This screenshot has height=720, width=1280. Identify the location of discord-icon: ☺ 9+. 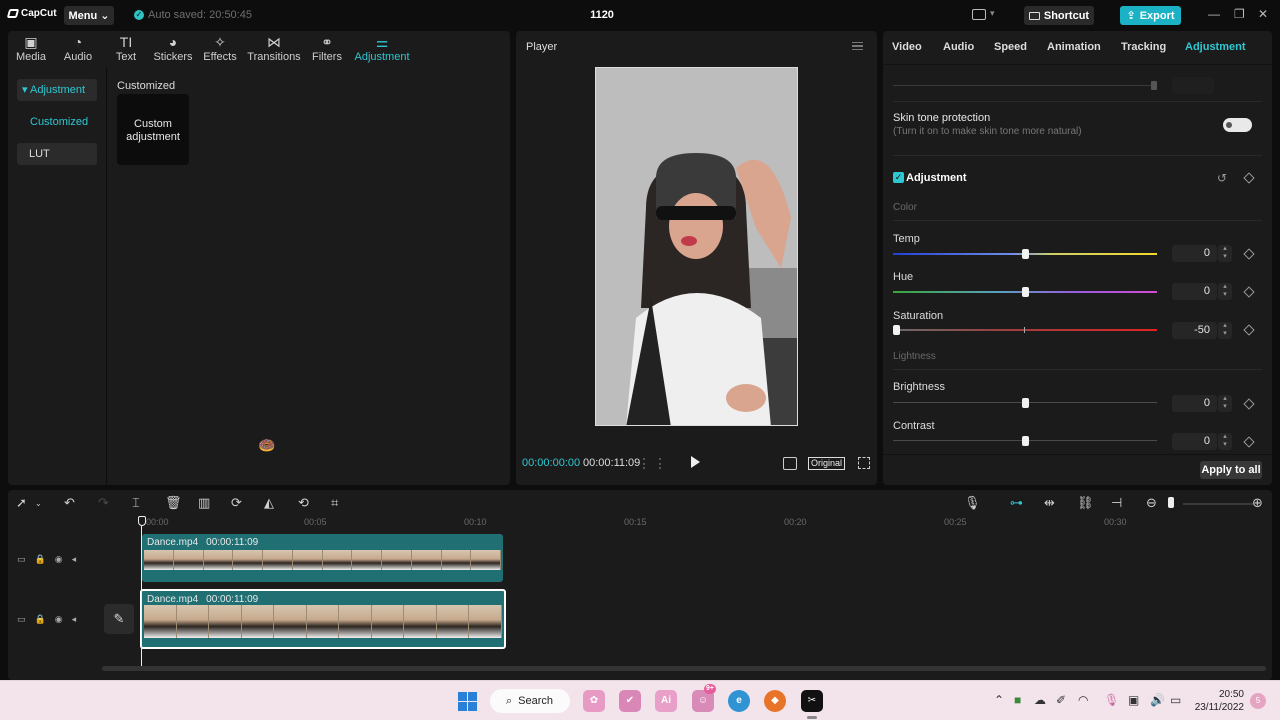
(704, 698).